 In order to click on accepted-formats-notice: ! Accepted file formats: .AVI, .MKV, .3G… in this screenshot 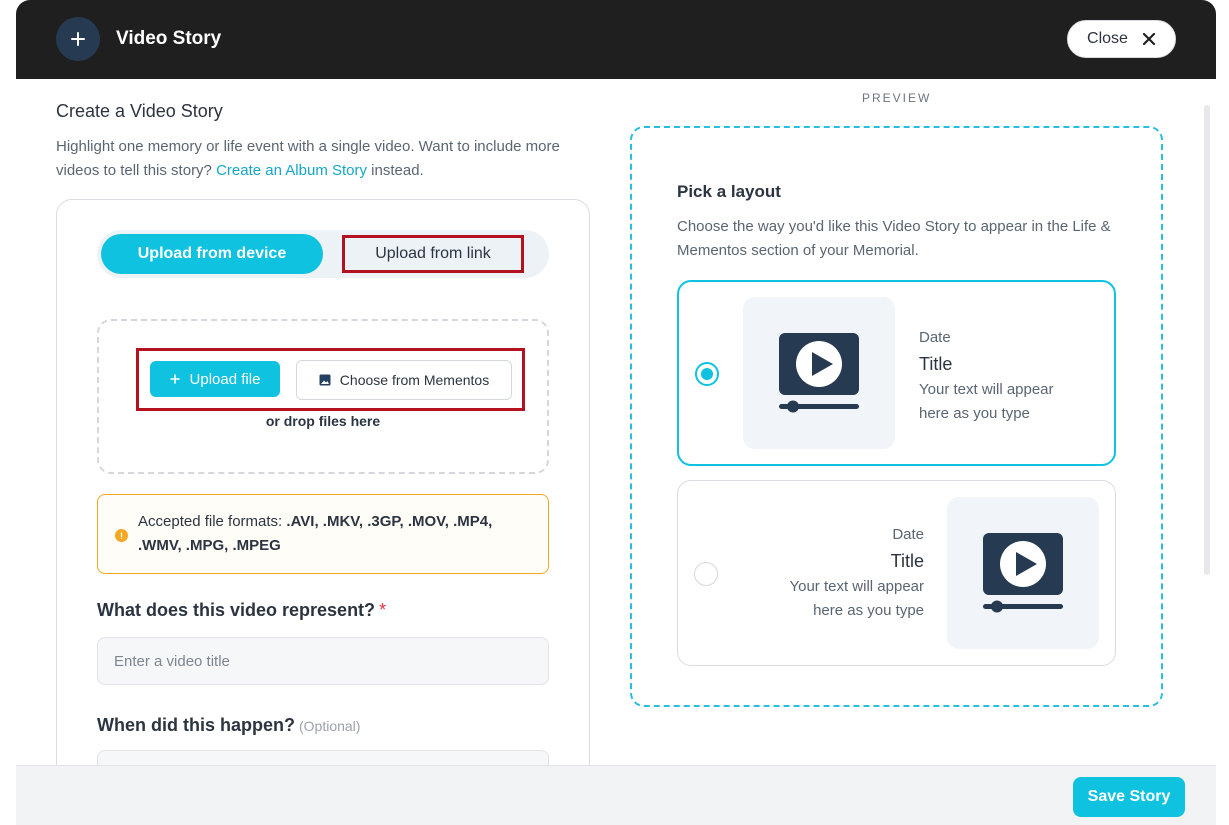, I will do `click(323, 534)`.